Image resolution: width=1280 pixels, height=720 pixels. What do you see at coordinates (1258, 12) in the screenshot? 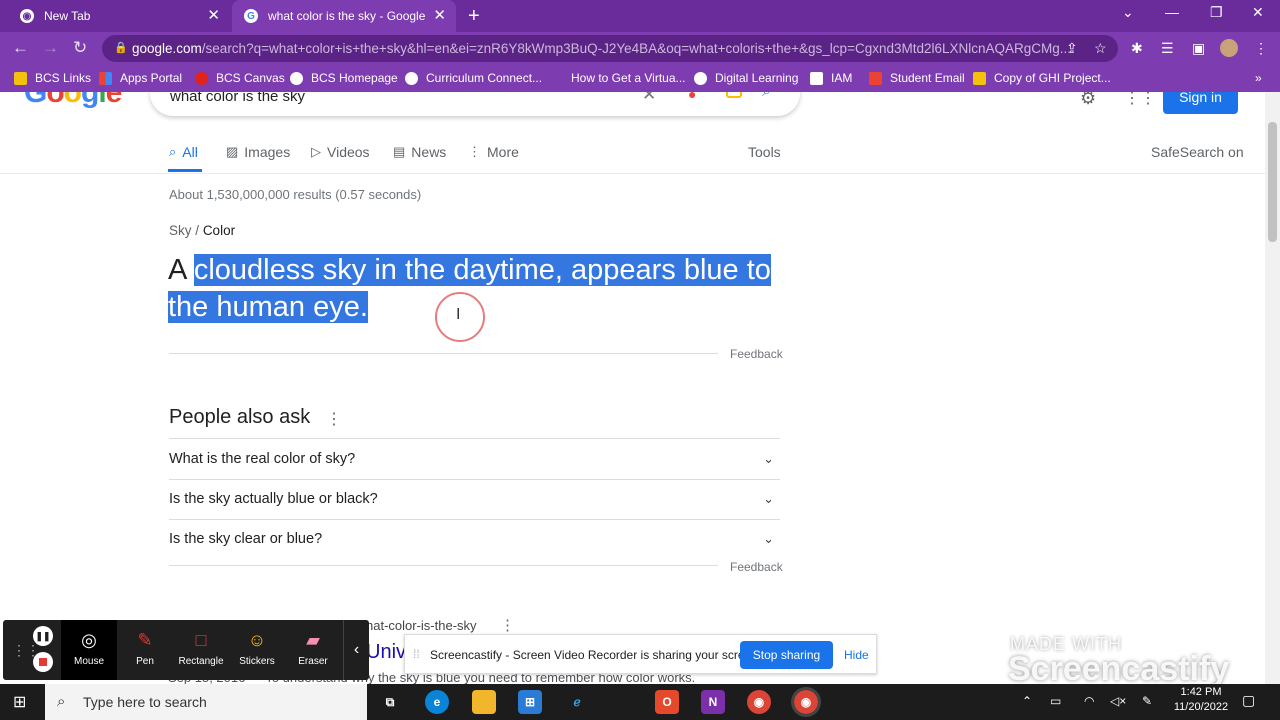
I see `close-window-icon: ✕` at bounding box center [1258, 12].